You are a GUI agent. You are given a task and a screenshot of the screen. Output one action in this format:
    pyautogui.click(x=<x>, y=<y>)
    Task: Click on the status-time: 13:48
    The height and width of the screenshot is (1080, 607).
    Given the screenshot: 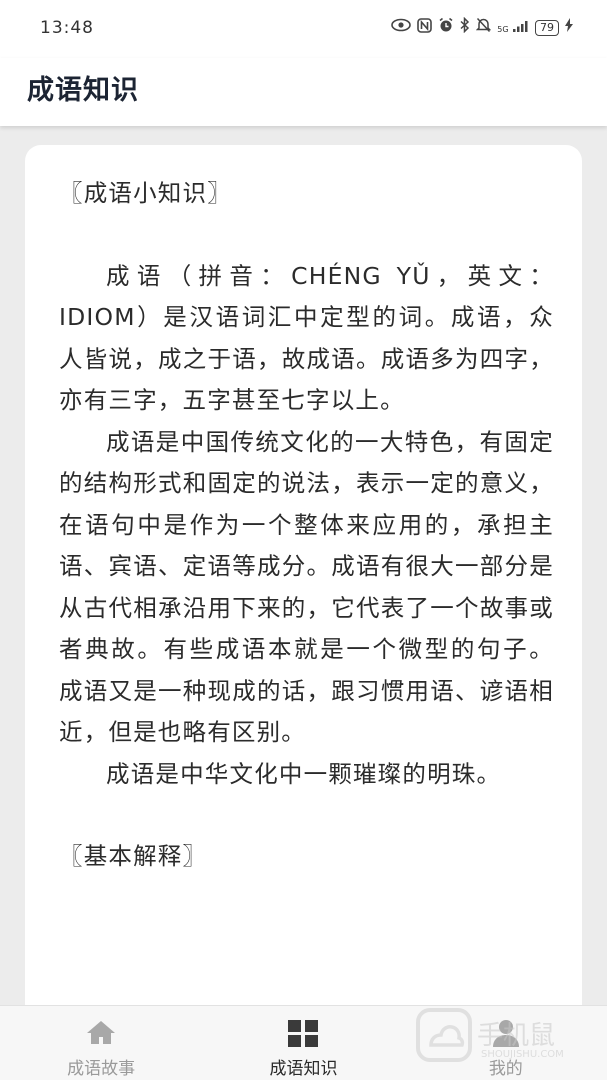 What is the action you would take?
    pyautogui.click(x=67, y=28)
    